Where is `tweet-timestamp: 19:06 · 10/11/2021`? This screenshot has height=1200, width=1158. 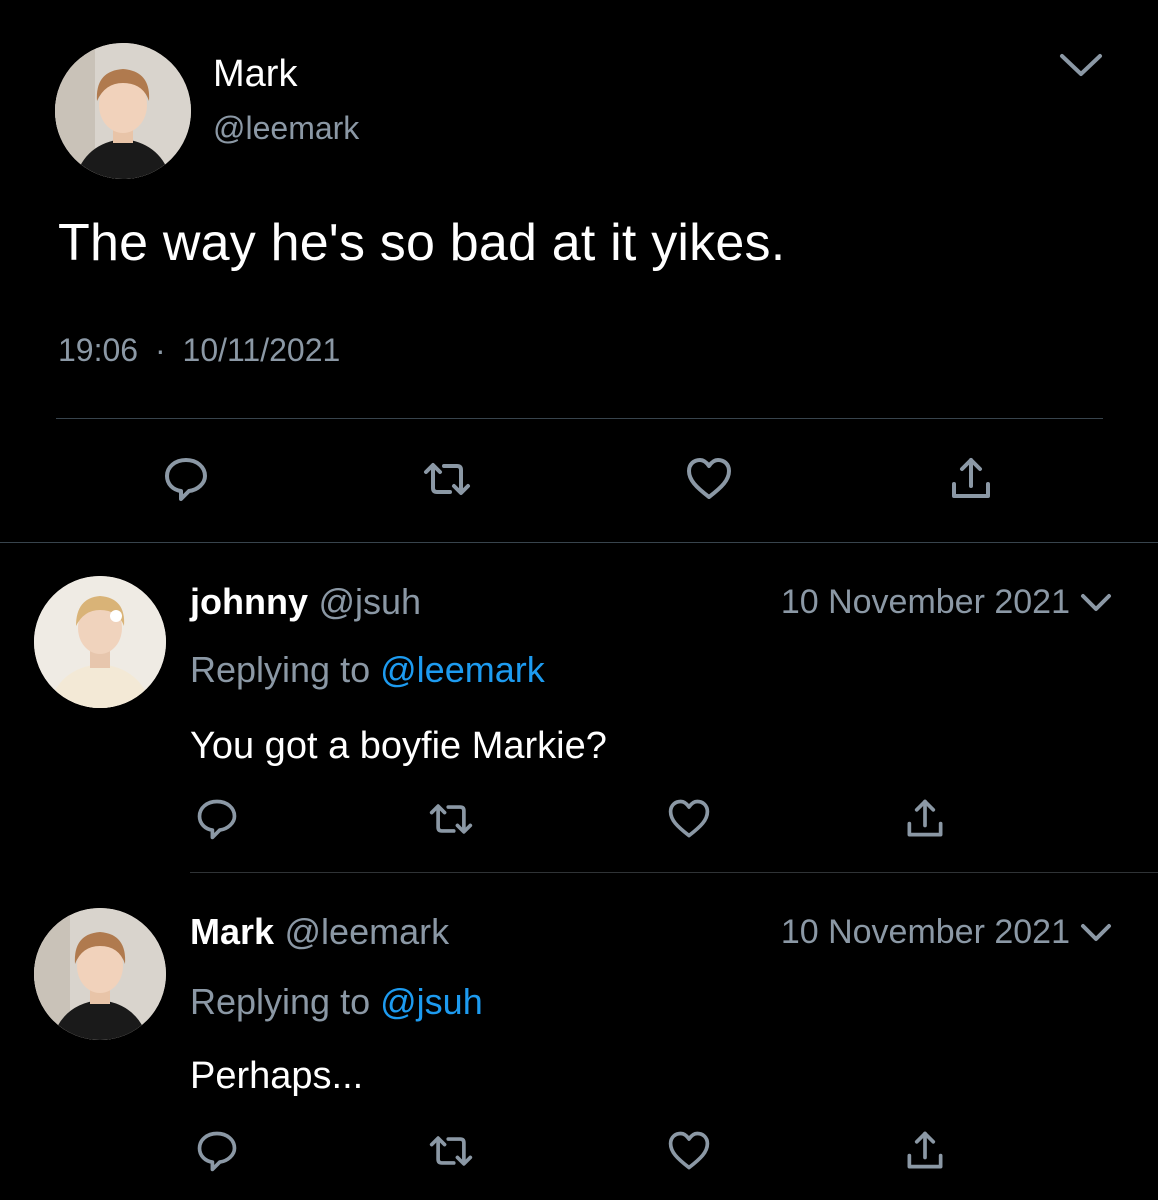
tweet-timestamp: 19:06 · 10/11/2021 is located at coordinates (199, 350).